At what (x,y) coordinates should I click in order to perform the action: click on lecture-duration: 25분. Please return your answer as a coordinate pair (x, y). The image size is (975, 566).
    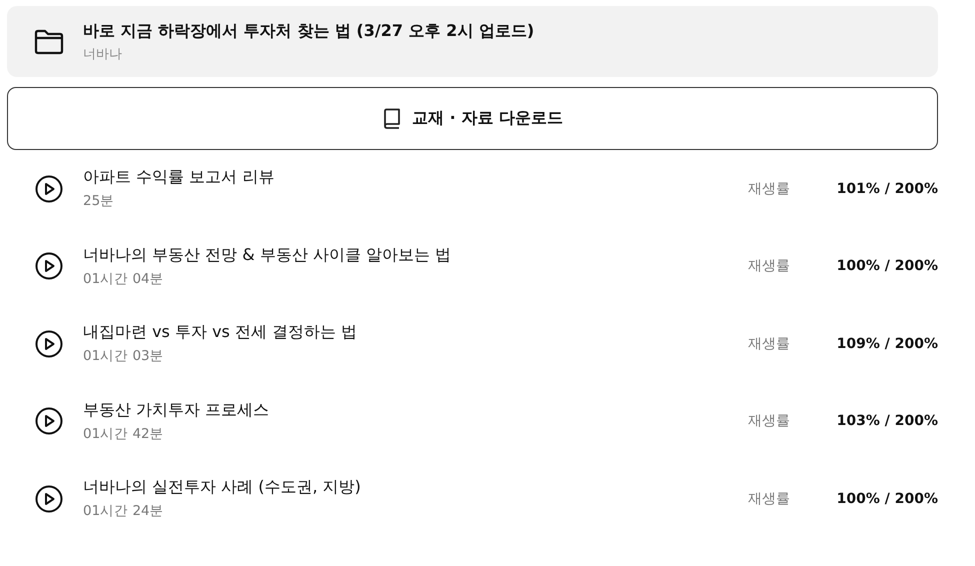
    Looking at the image, I should click on (99, 201).